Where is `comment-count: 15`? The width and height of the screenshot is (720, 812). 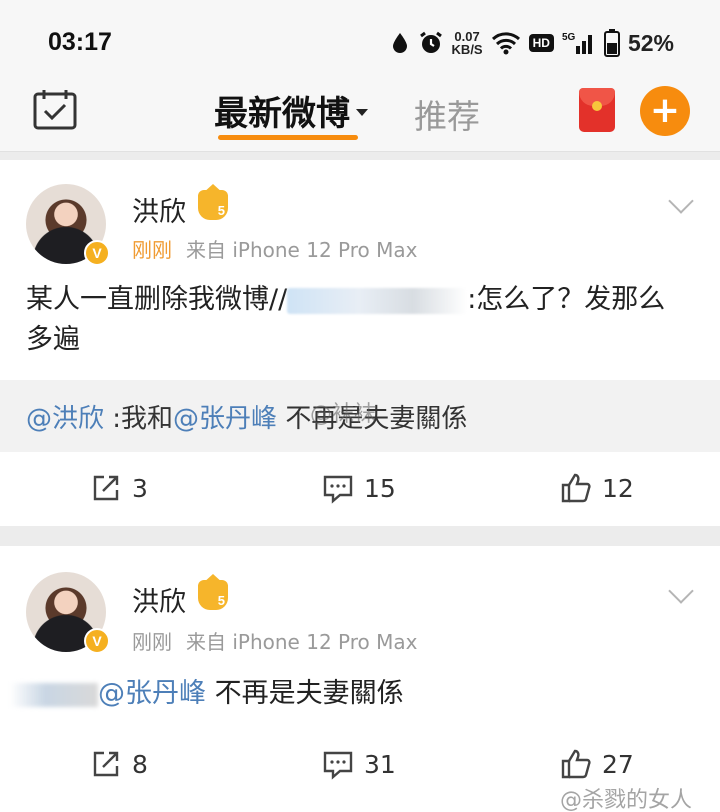 comment-count: 15 is located at coordinates (380, 488).